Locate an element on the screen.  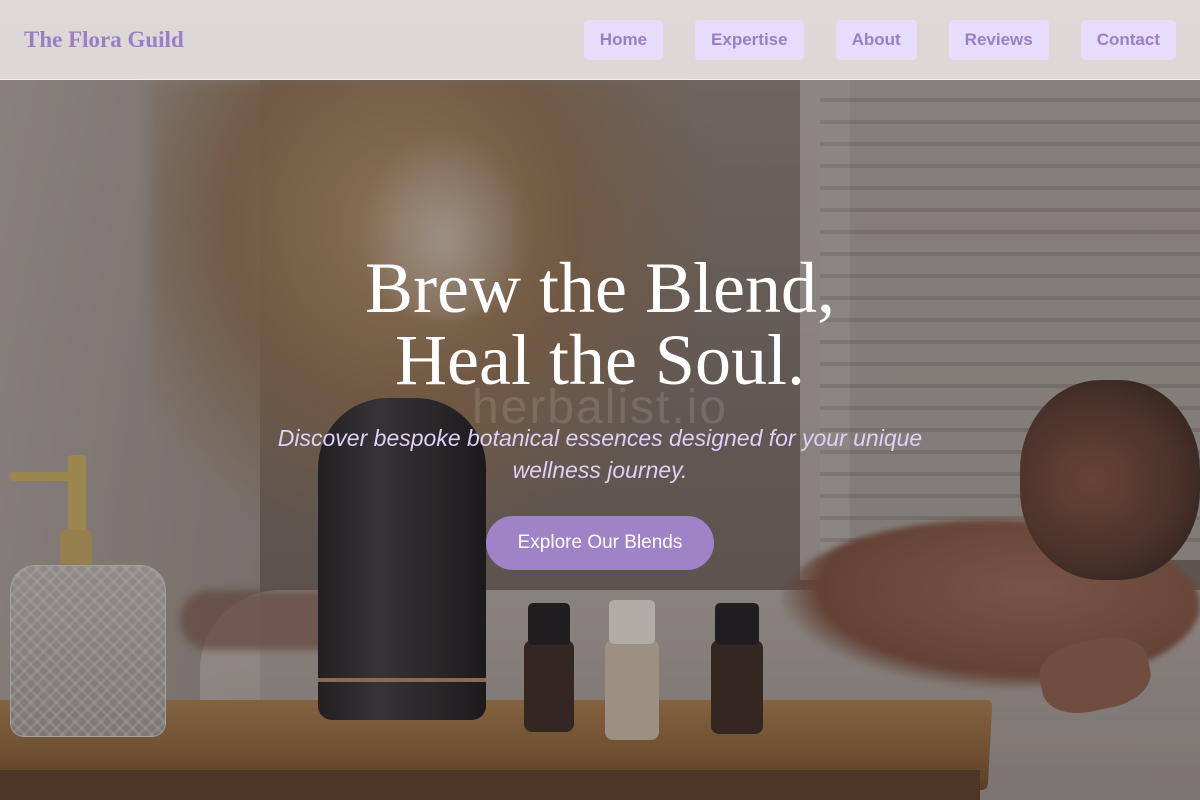
explore-blends-button: Explore Our Blends is located at coordinates (600, 543).